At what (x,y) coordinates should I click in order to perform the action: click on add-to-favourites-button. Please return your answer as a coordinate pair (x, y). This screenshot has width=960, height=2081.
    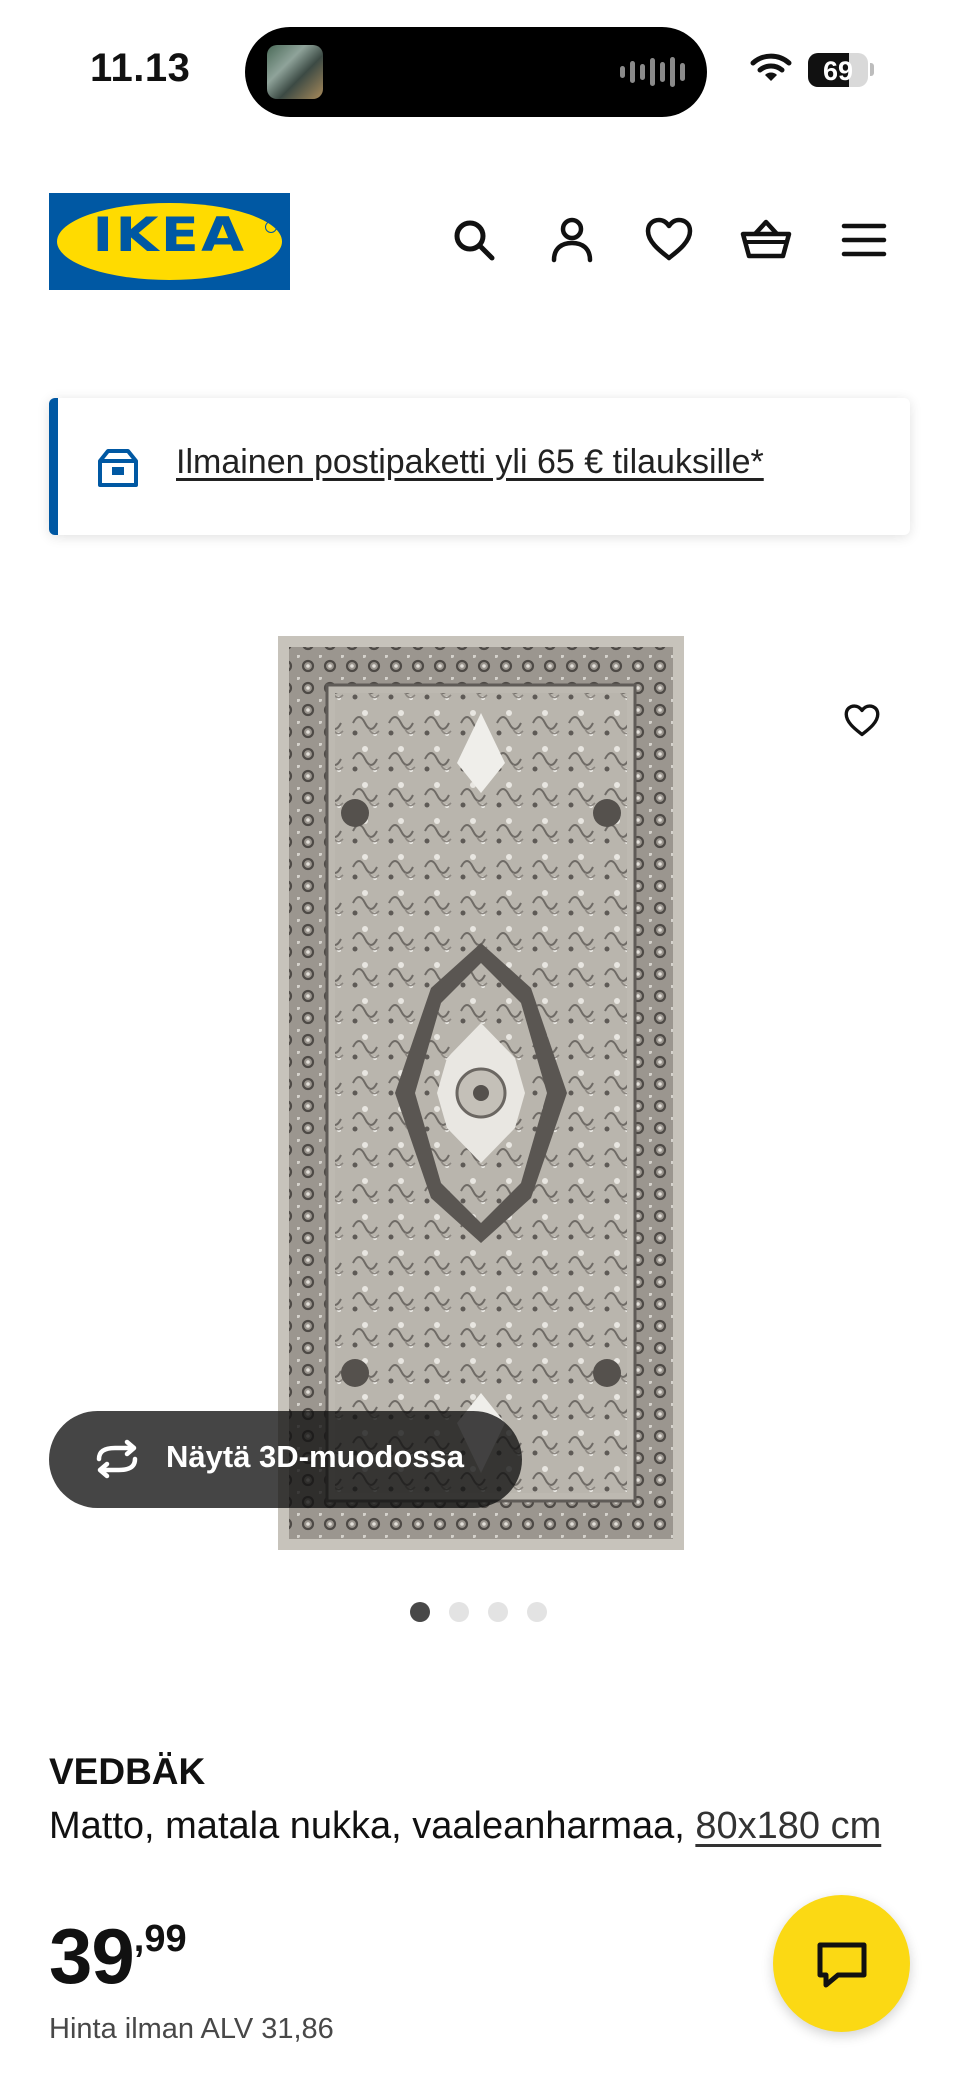
    Looking at the image, I should click on (862, 721).